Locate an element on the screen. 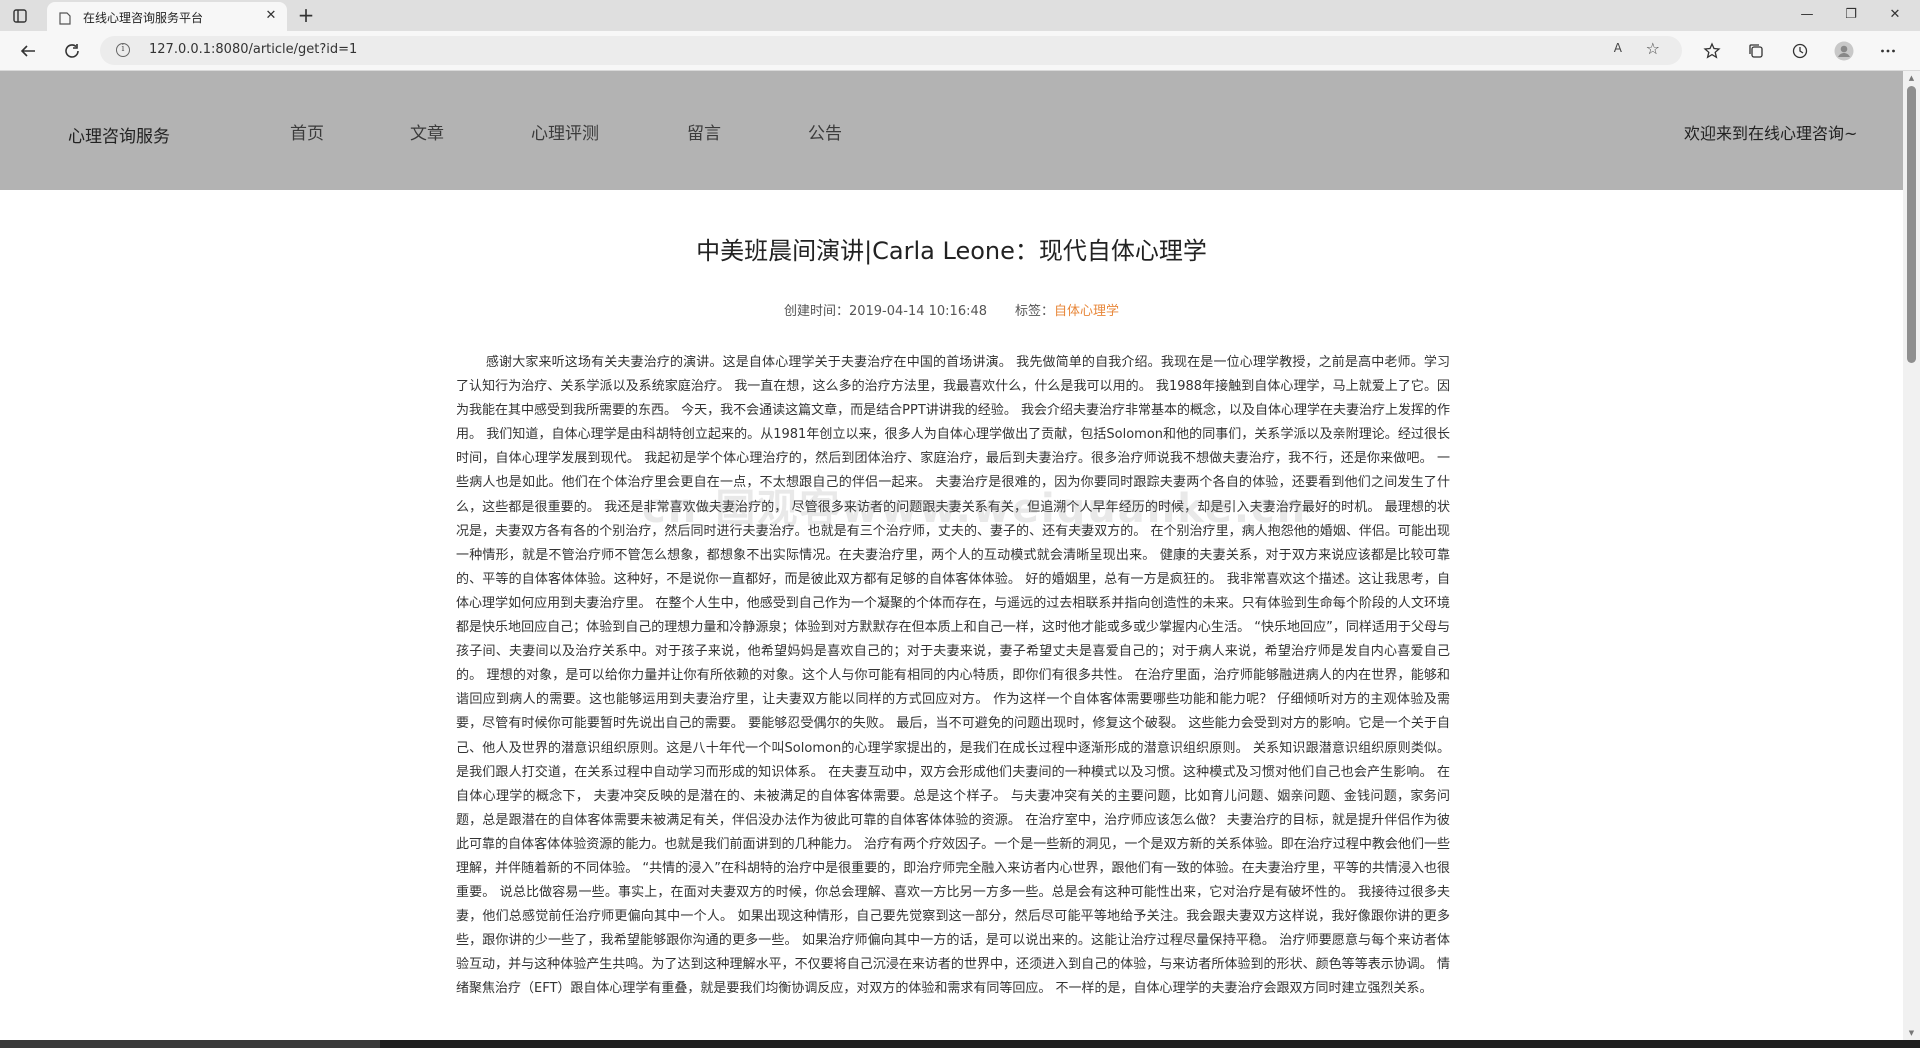  window-minimize-icon: — is located at coordinates (1807, 15).